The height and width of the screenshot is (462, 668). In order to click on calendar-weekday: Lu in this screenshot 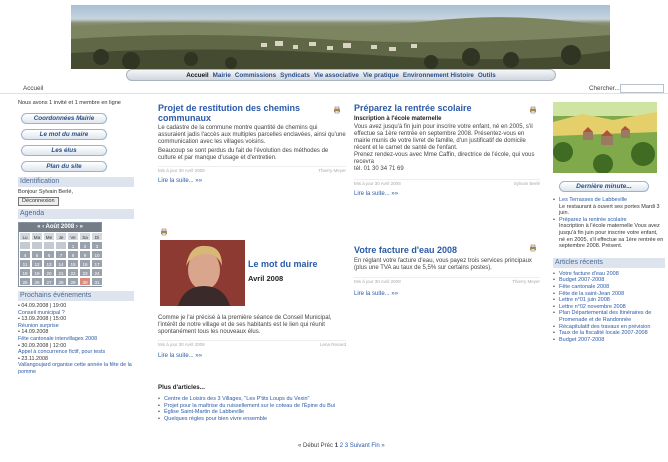, I will do `click(25, 236)`.